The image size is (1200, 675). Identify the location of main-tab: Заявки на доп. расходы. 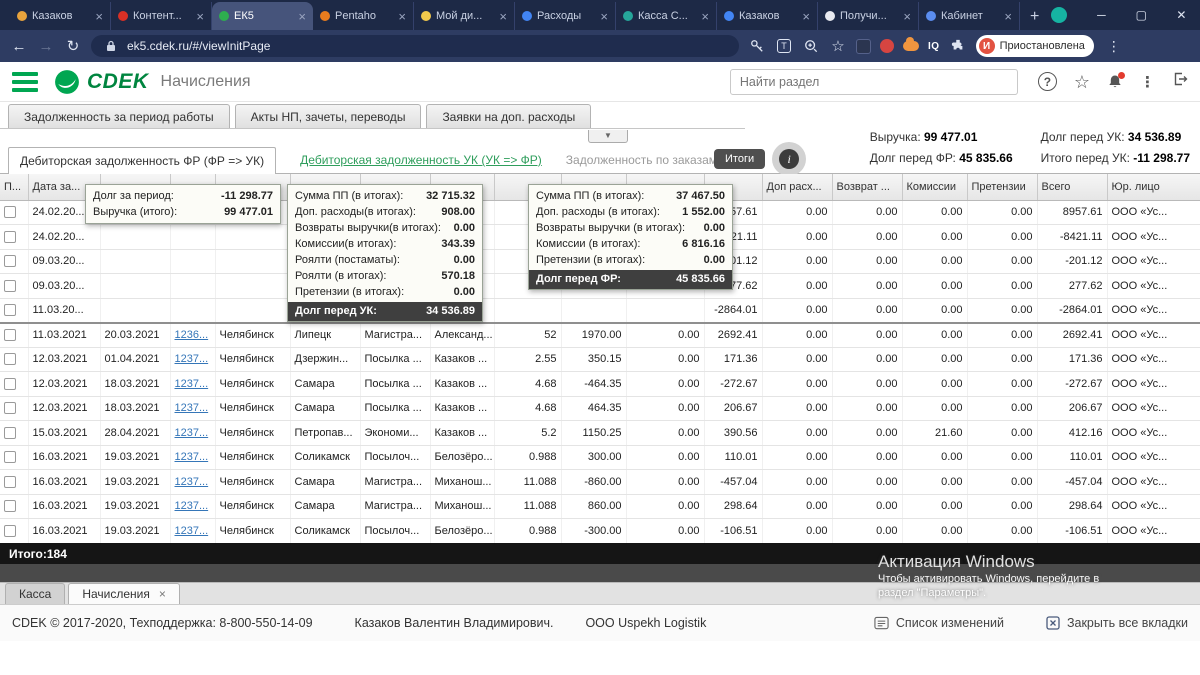
(509, 116).